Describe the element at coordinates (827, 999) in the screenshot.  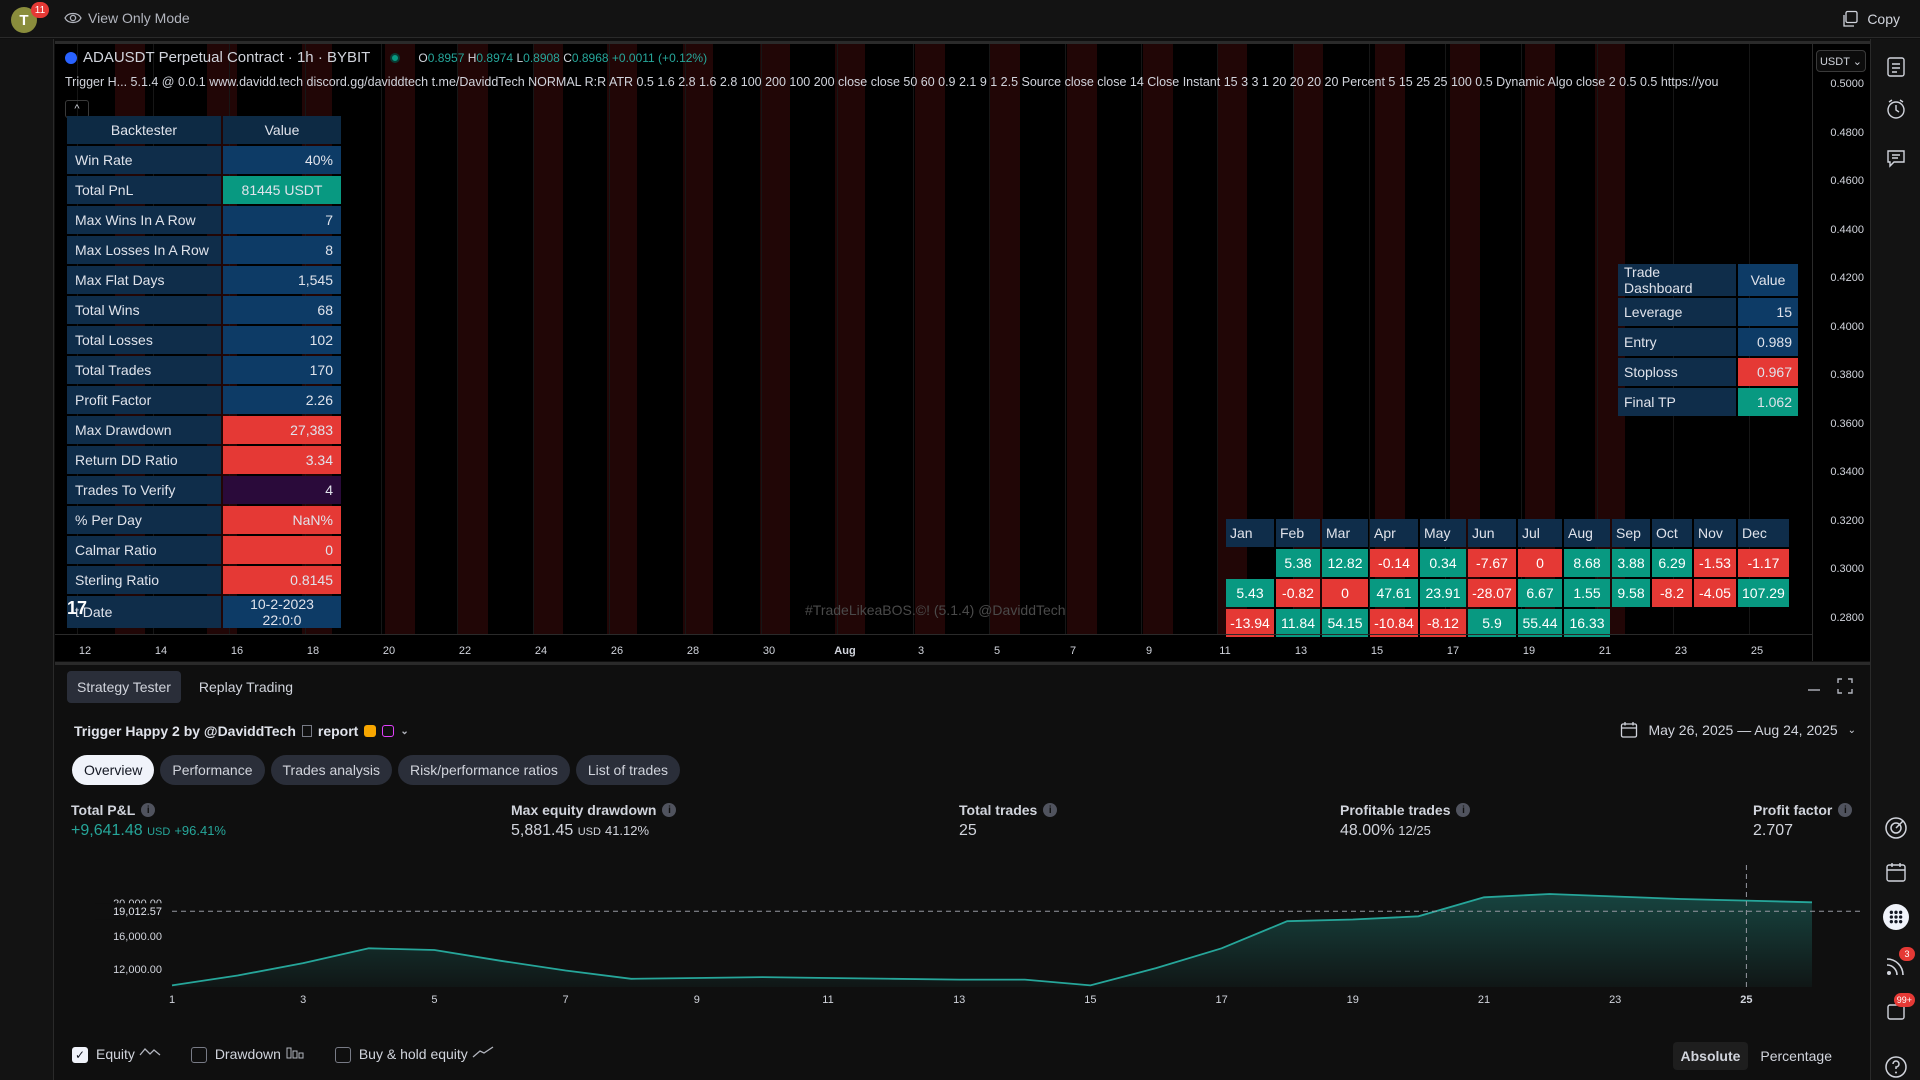
I see `equity-x-tick: 11` at that location.